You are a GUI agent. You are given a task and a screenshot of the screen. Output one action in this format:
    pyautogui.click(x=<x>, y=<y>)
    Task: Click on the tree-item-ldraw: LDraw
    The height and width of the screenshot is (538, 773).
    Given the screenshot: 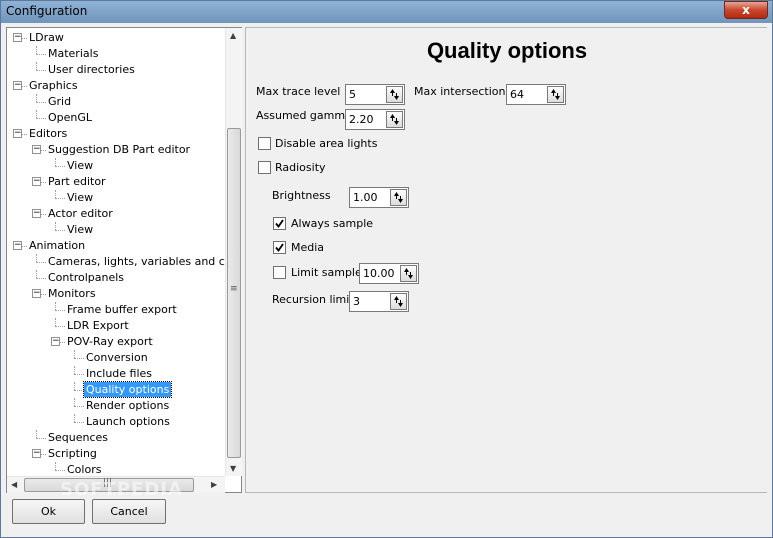 What is the action you would take?
    pyautogui.click(x=46, y=37)
    